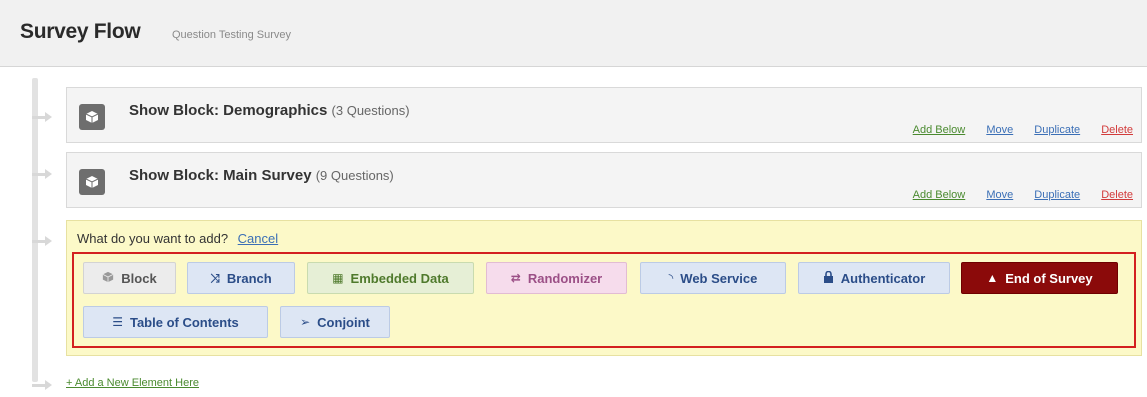 This screenshot has width=1147, height=397. Describe the element at coordinates (370, 110) in the screenshot. I see `question-count: (3 Questions)` at that location.